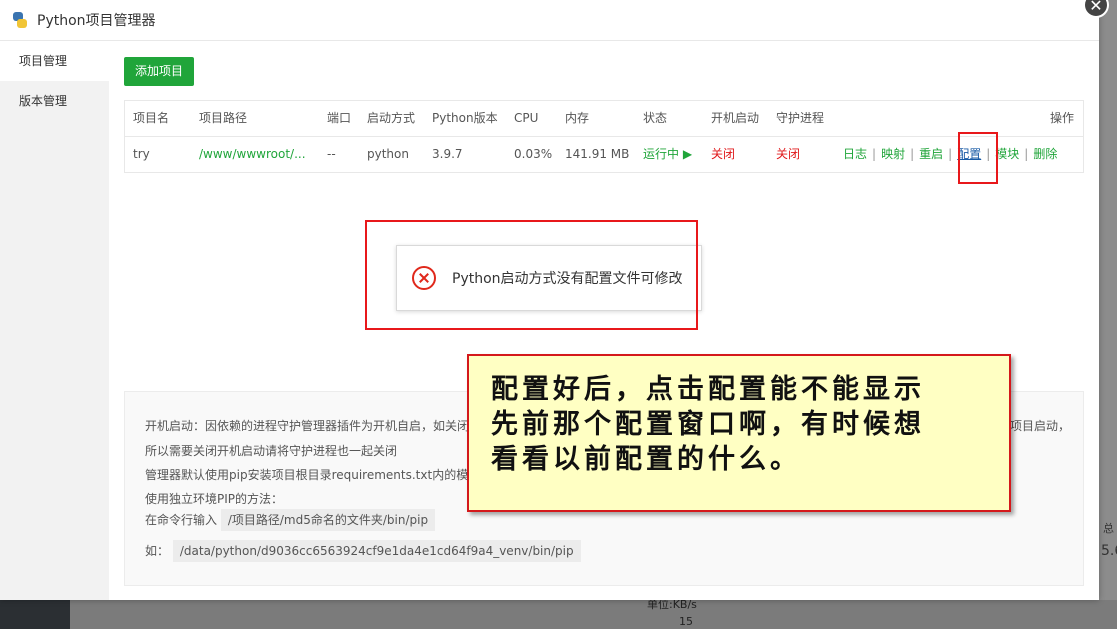 The height and width of the screenshot is (629, 1117). I want to click on background-edge-text: 总, so click(1108, 528).